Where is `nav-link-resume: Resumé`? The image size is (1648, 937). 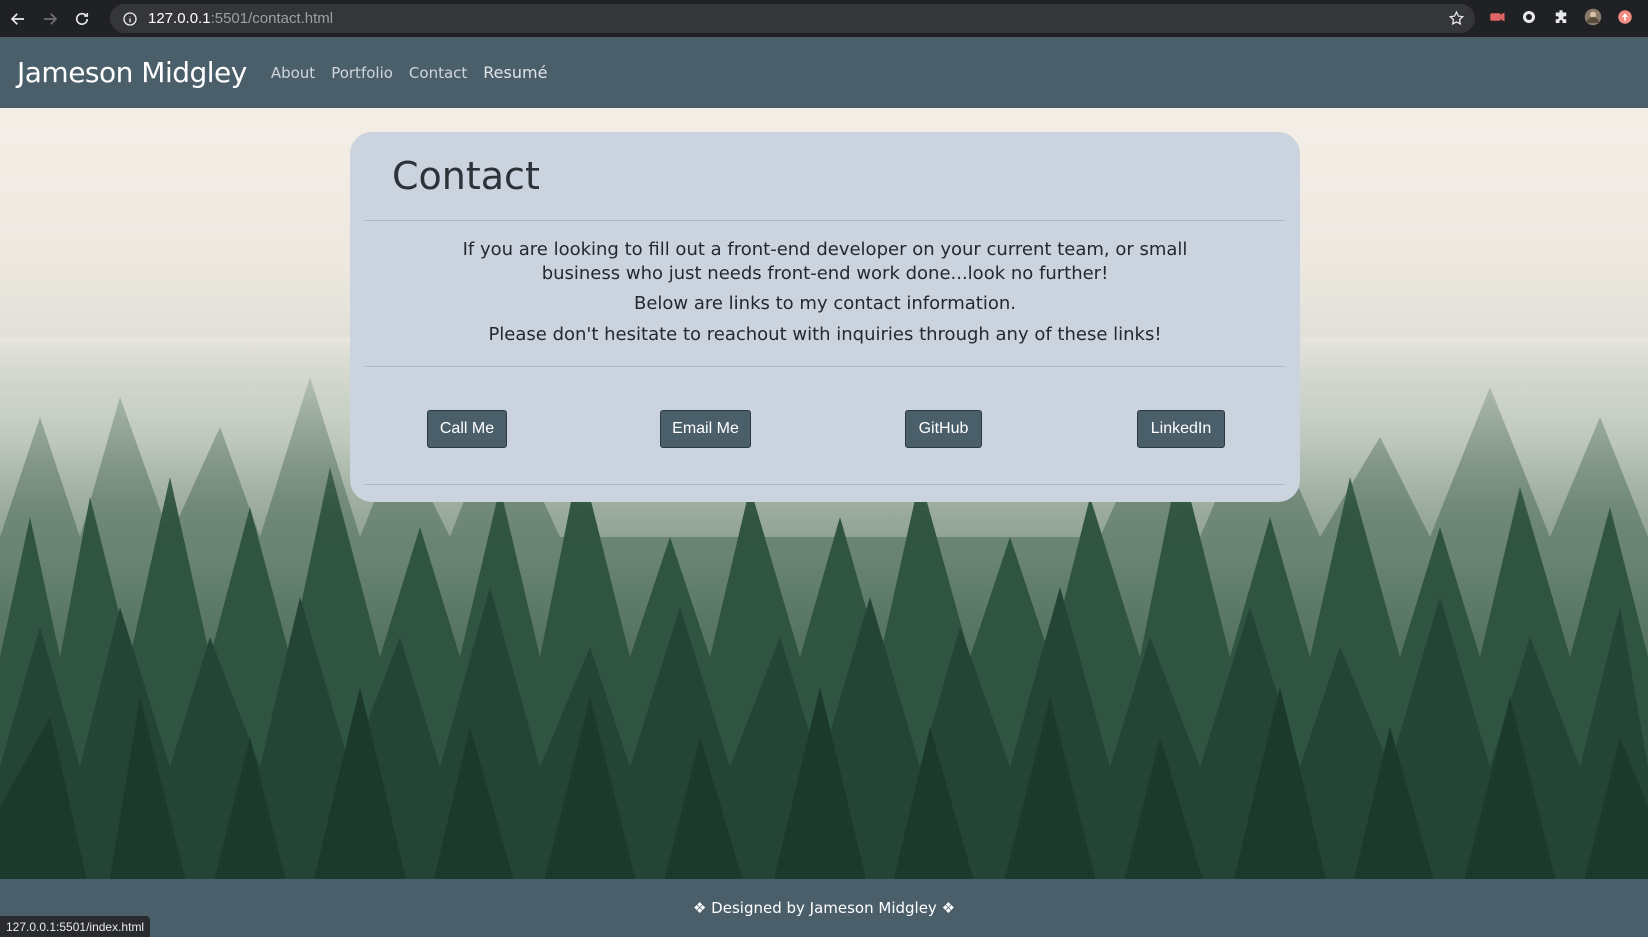 nav-link-resume: Resumé is located at coordinates (515, 72).